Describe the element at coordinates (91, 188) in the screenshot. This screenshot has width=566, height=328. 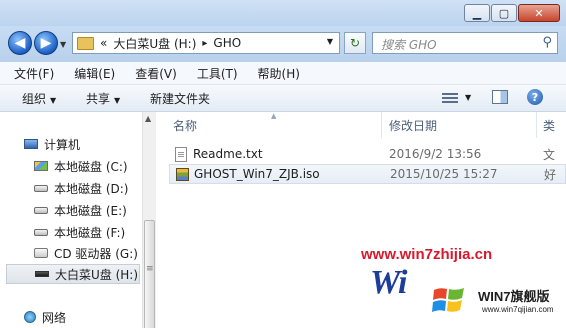
I see `nav-item-label: 本地磁盘 (D:)` at that location.